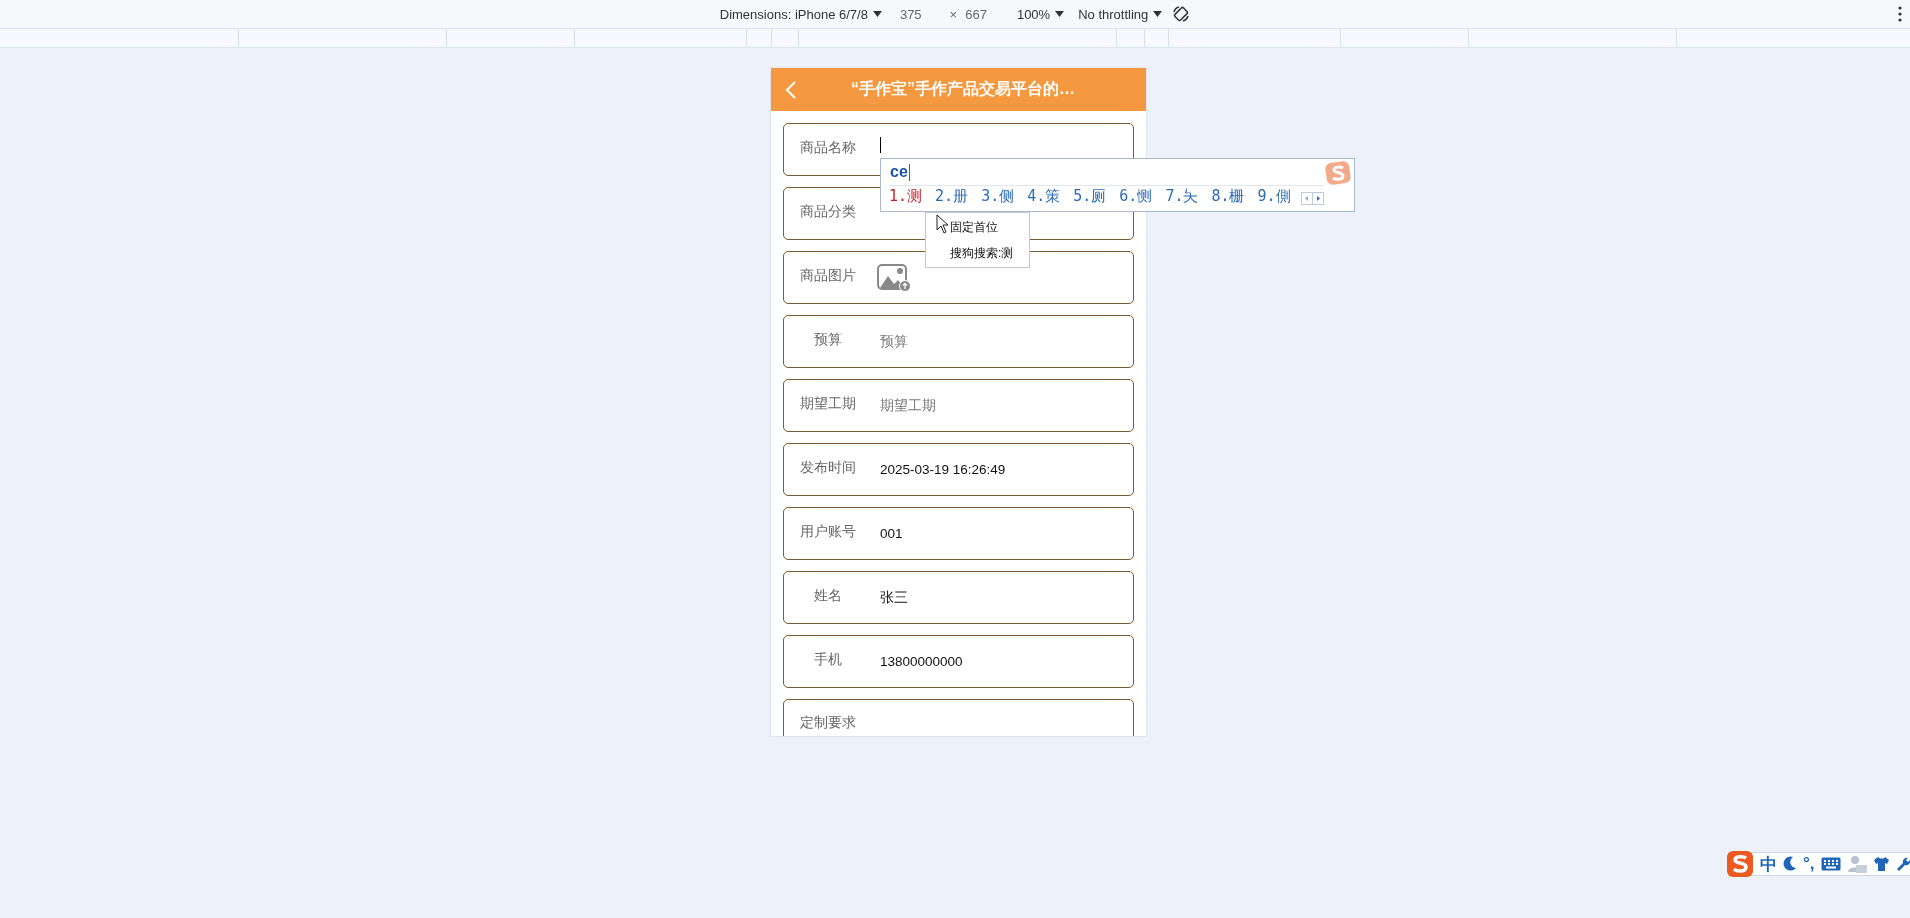 This screenshot has width=1910, height=918. Describe the element at coordinates (953, 14) in the screenshot. I see `times-sign: ×` at that location.